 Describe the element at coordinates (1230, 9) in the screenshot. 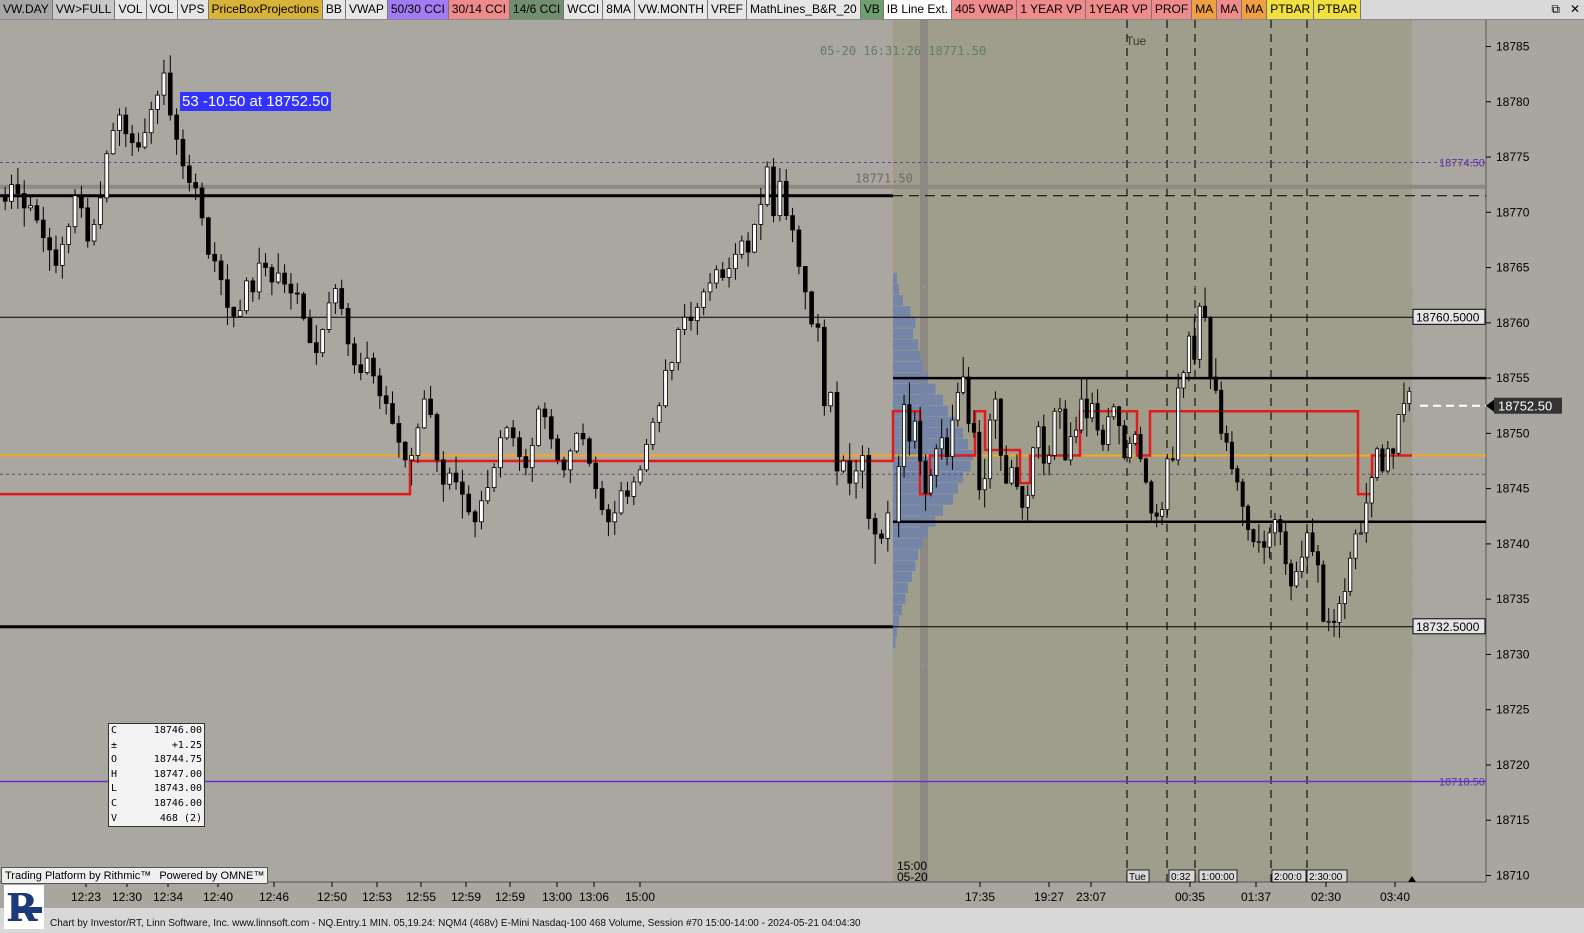

I see `indicator-tab-23: MA` at that location.